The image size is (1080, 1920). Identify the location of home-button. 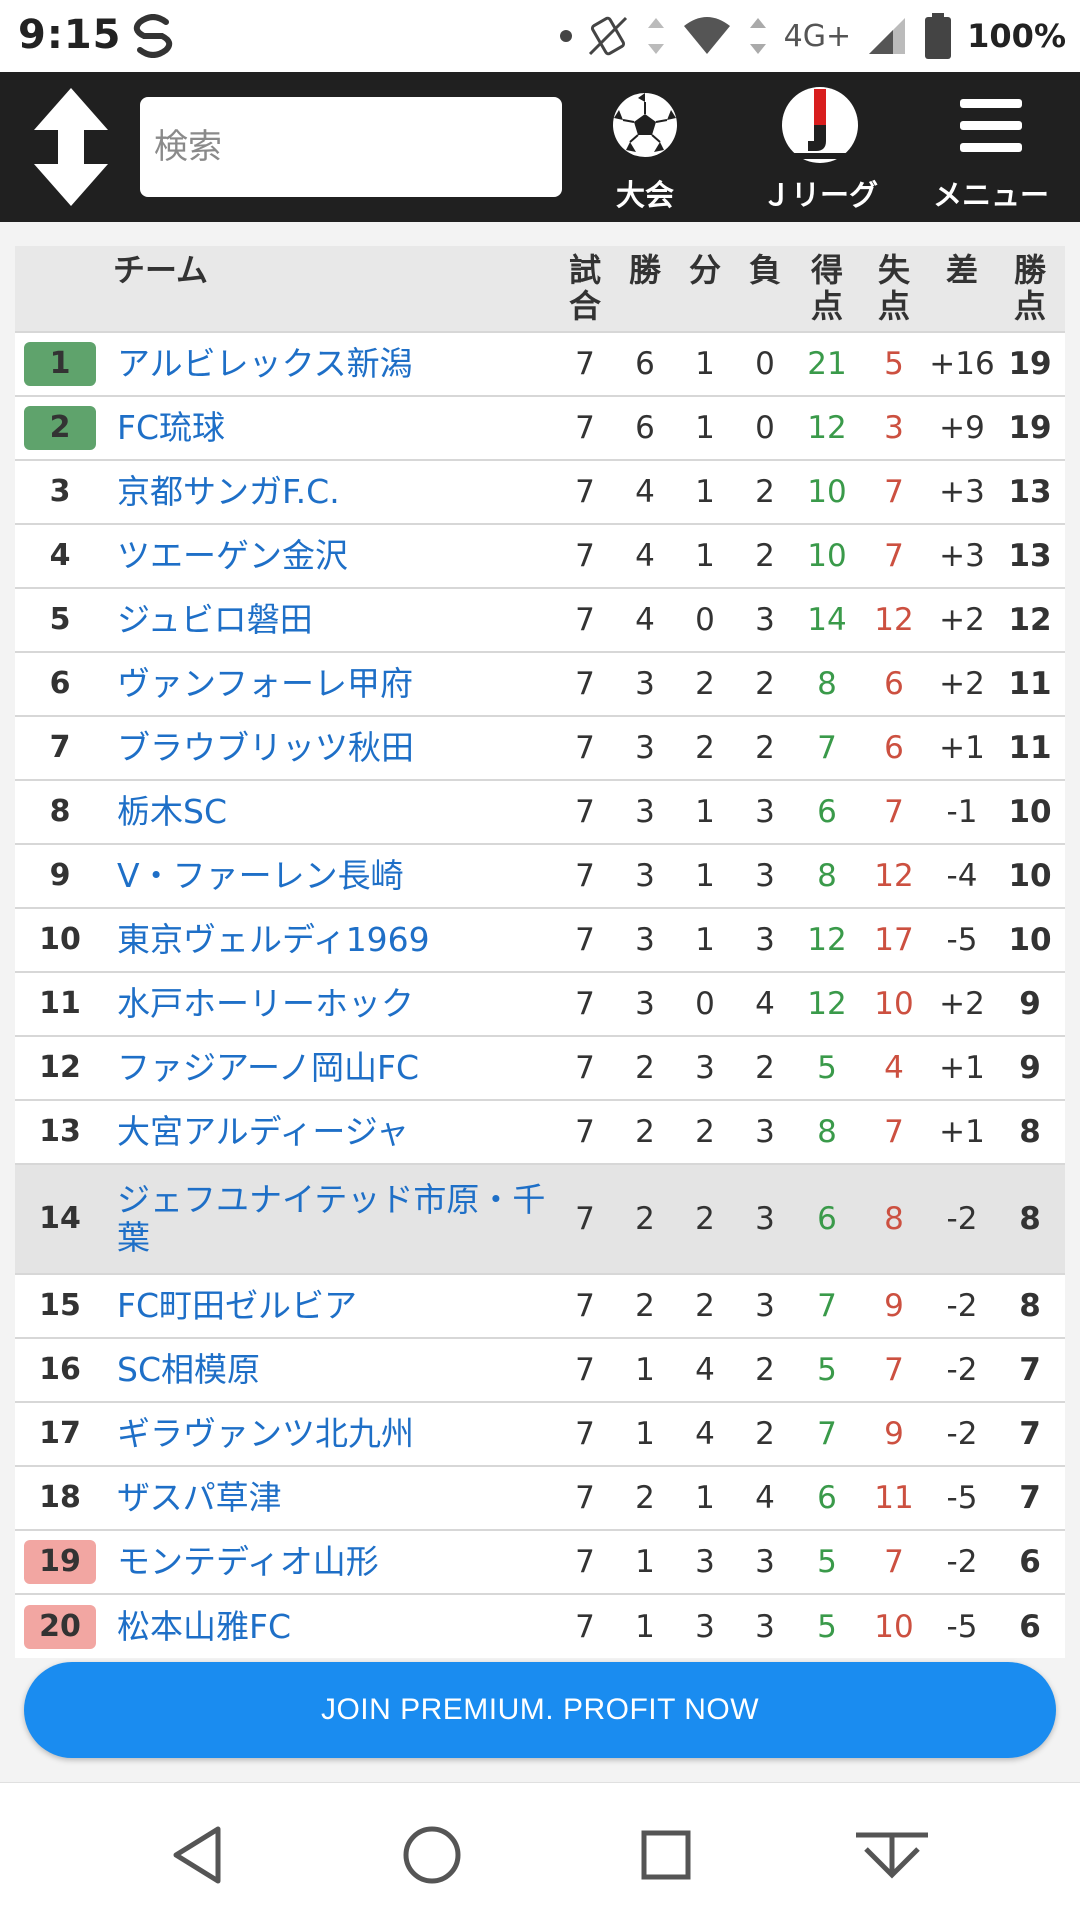
(432, 1855).